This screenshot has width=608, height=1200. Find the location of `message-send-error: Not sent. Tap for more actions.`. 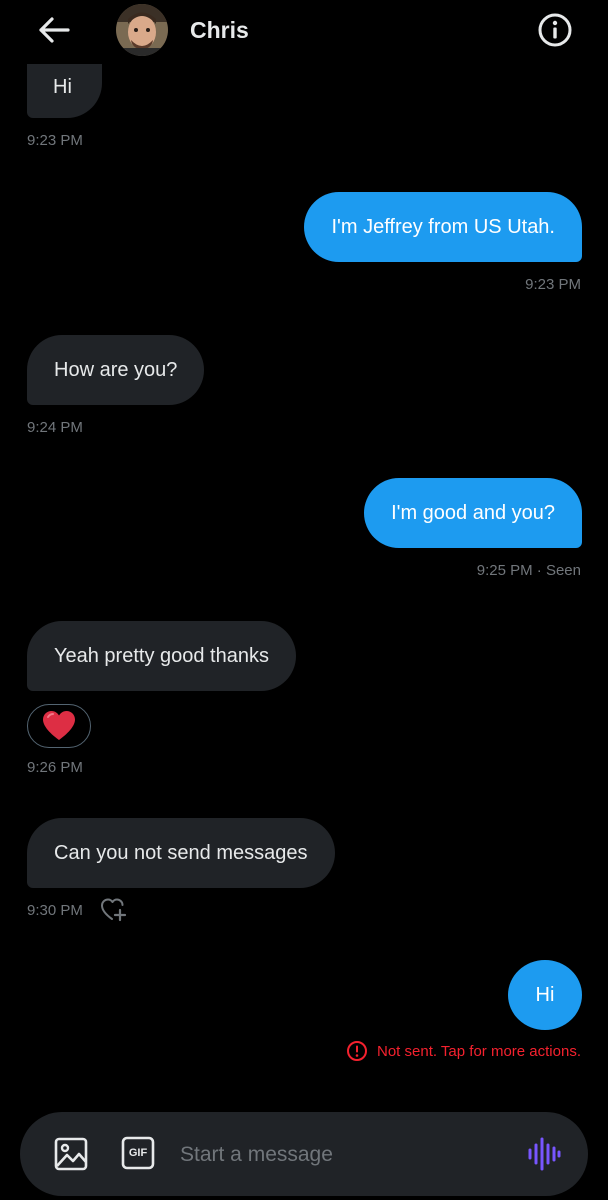

message-send-error: Not sent. Tap for more actions. is located at coordinates (463, 1051).